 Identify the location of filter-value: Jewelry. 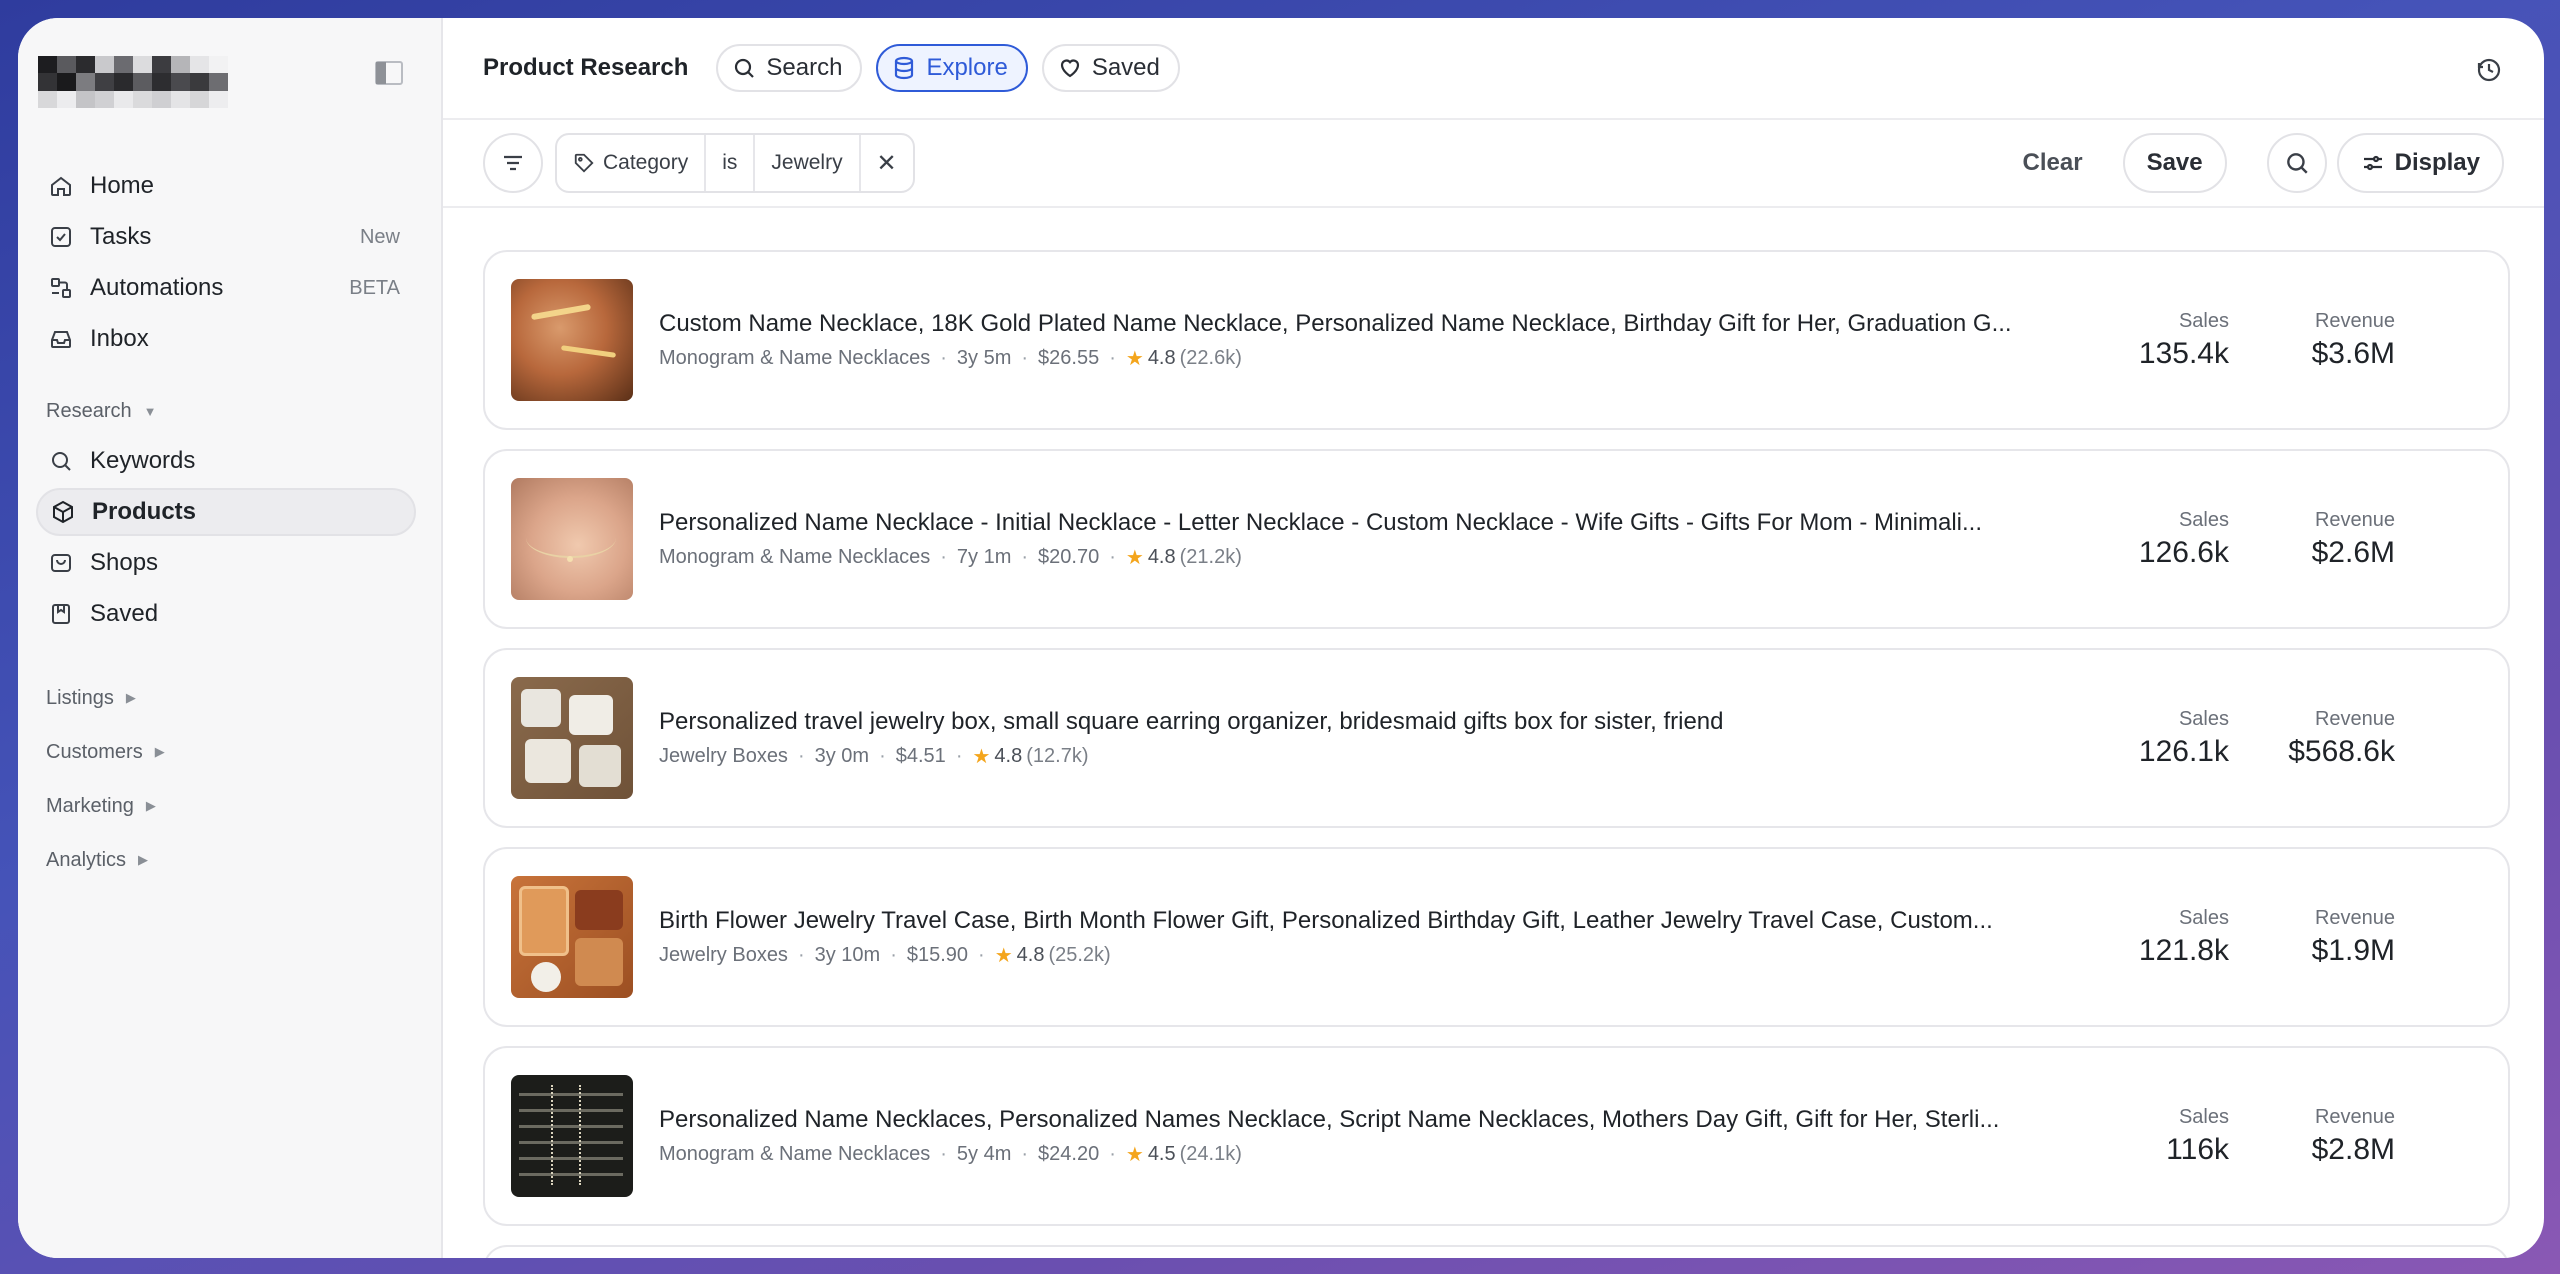
(808, 163).